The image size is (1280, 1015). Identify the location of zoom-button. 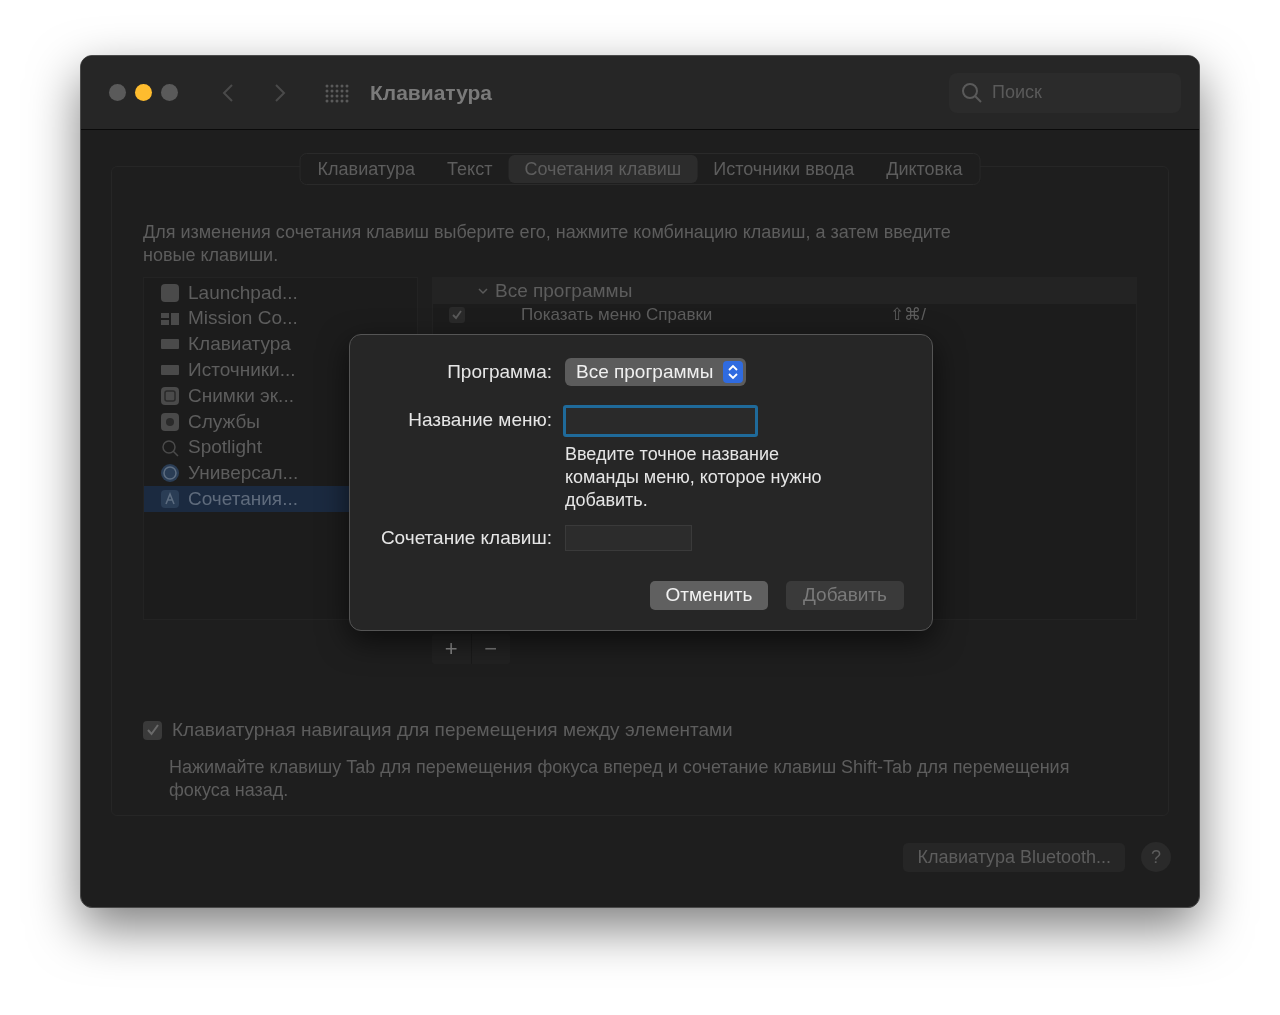
(169, 92).